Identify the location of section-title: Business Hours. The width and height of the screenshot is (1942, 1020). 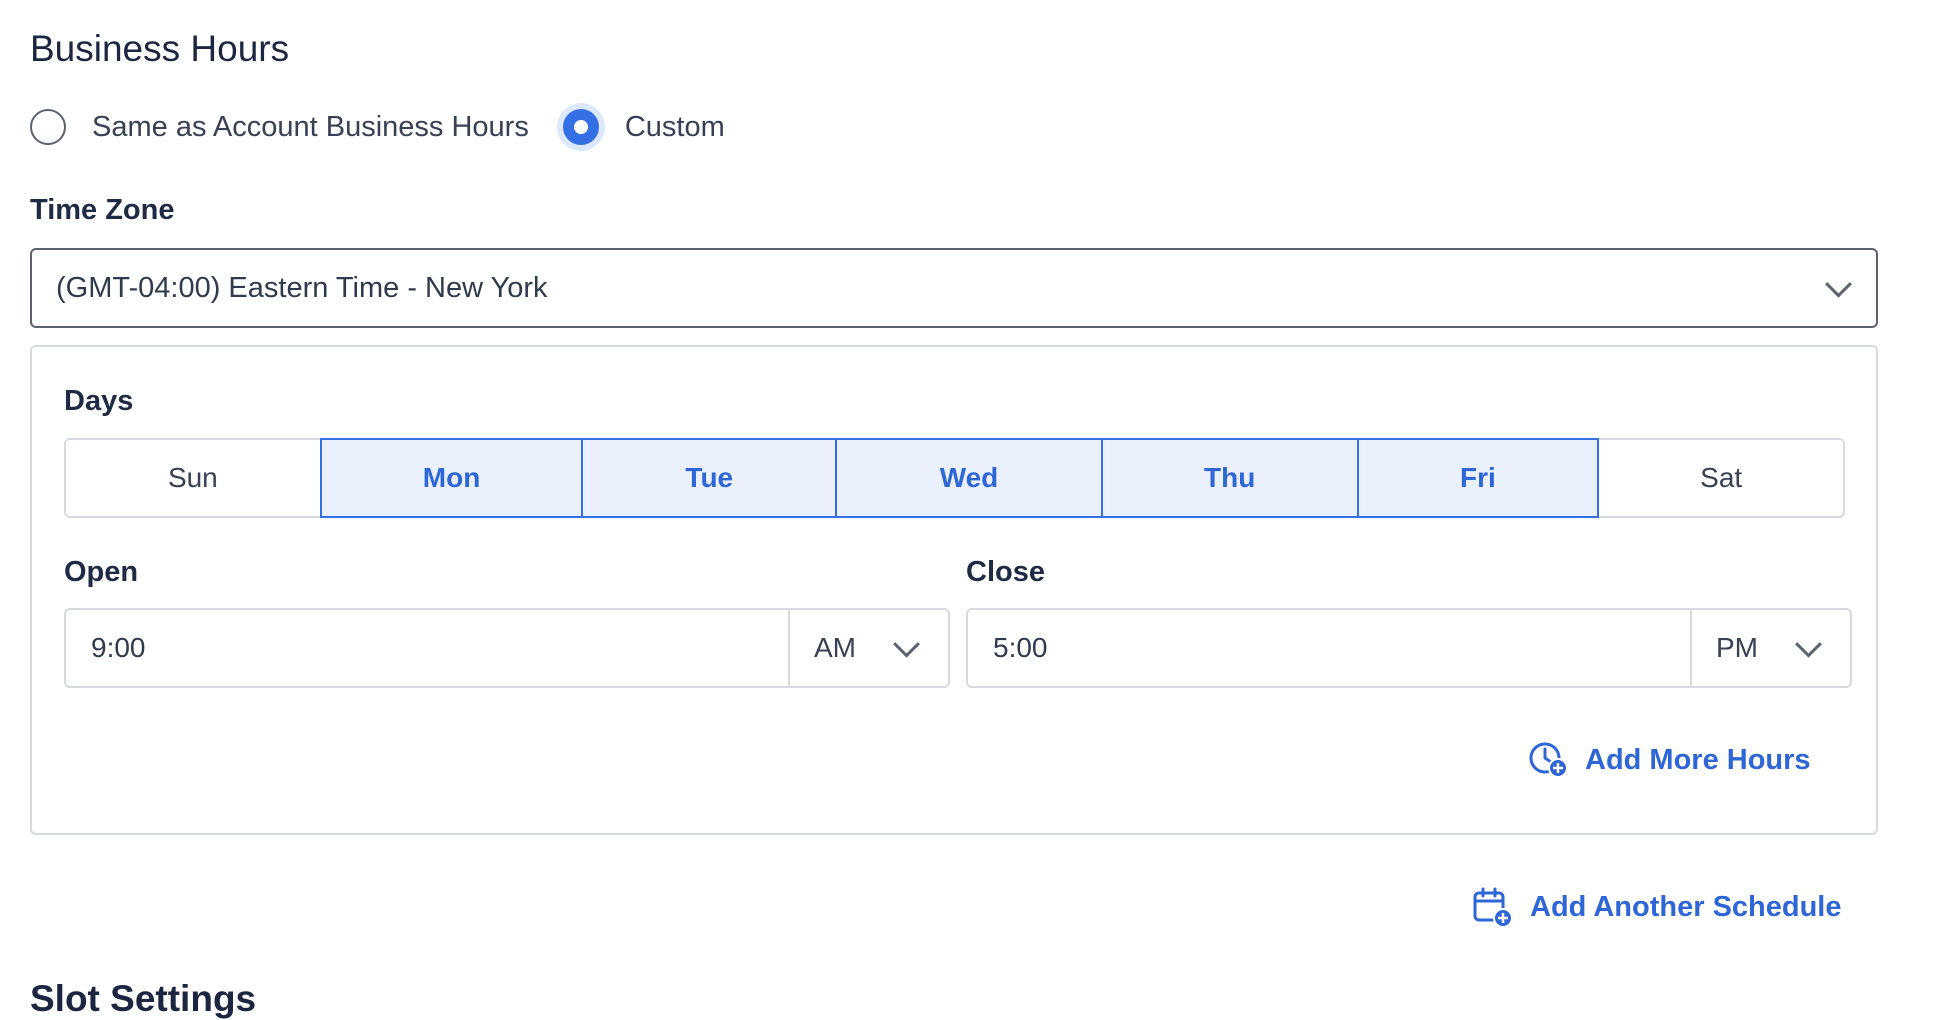
(160, 48).